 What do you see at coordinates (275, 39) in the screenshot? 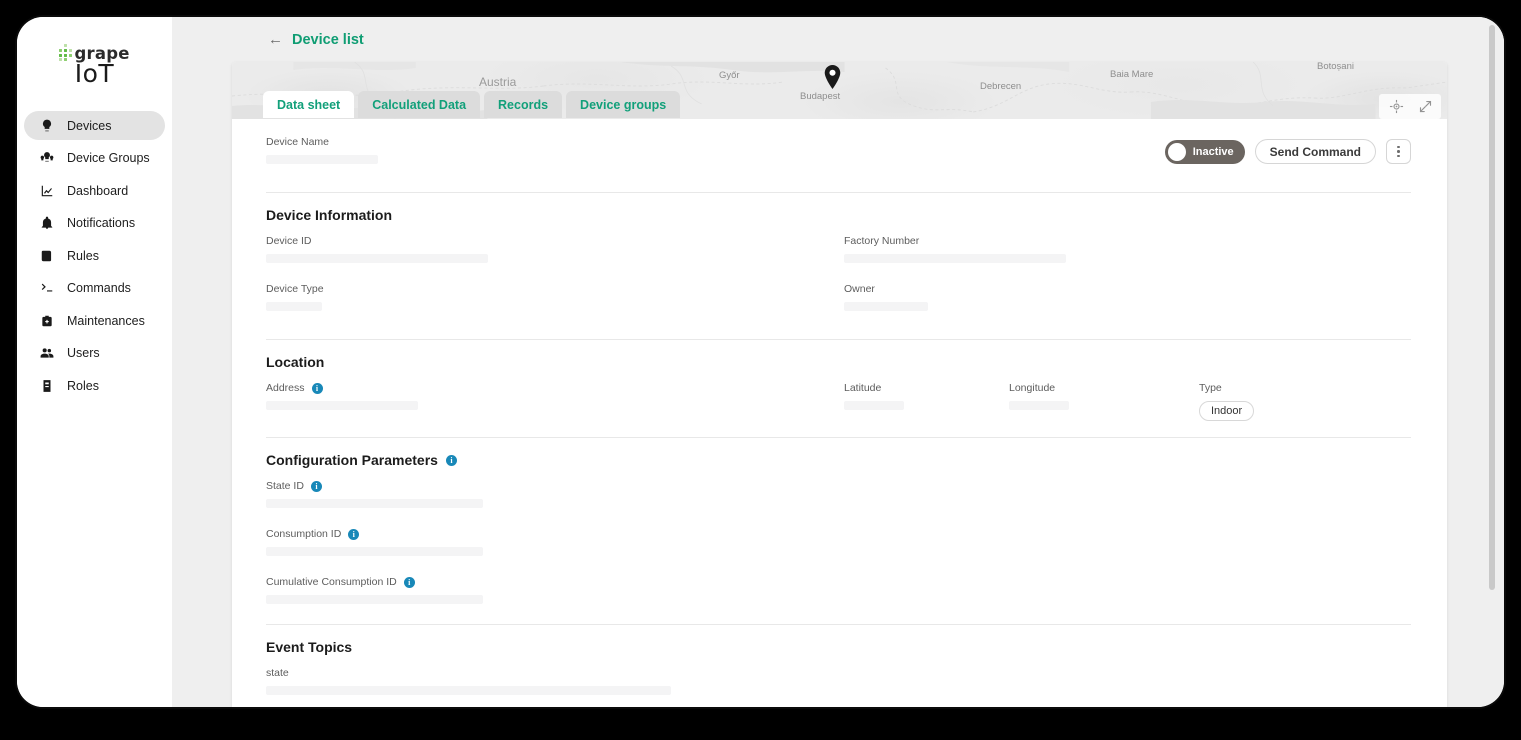
I see `arrow-left-icon: ←` at bounding box center [275, 39].